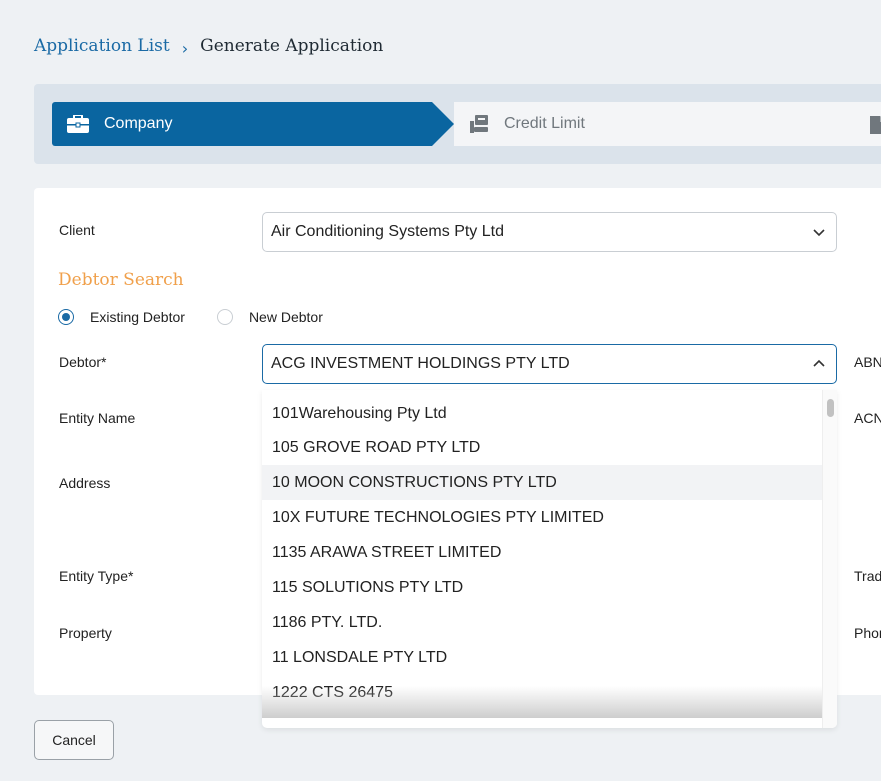 This screenshot has height=781, width=881. I want to click on dropdown-option: 10 MOON CONSTRUCTIONS PTY LTD, so click(542, 482).